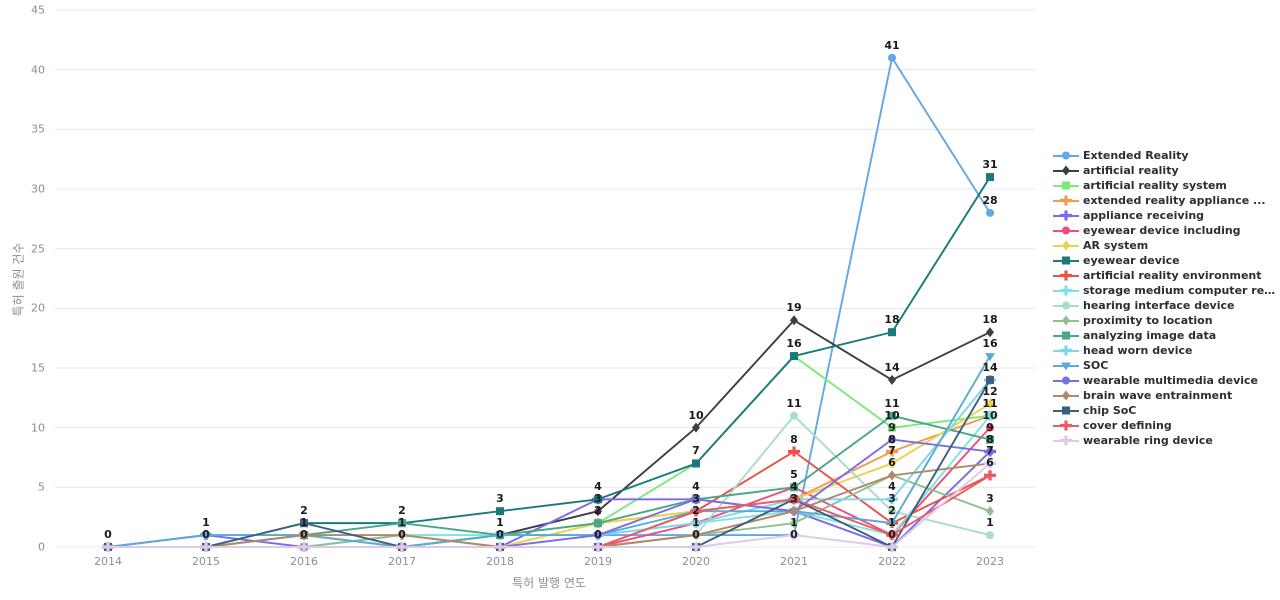 Image resolution: width=1280 pixels, height=600 pixels. I want to click on legend-item-label: artificial reality system, so click(1155, 185).